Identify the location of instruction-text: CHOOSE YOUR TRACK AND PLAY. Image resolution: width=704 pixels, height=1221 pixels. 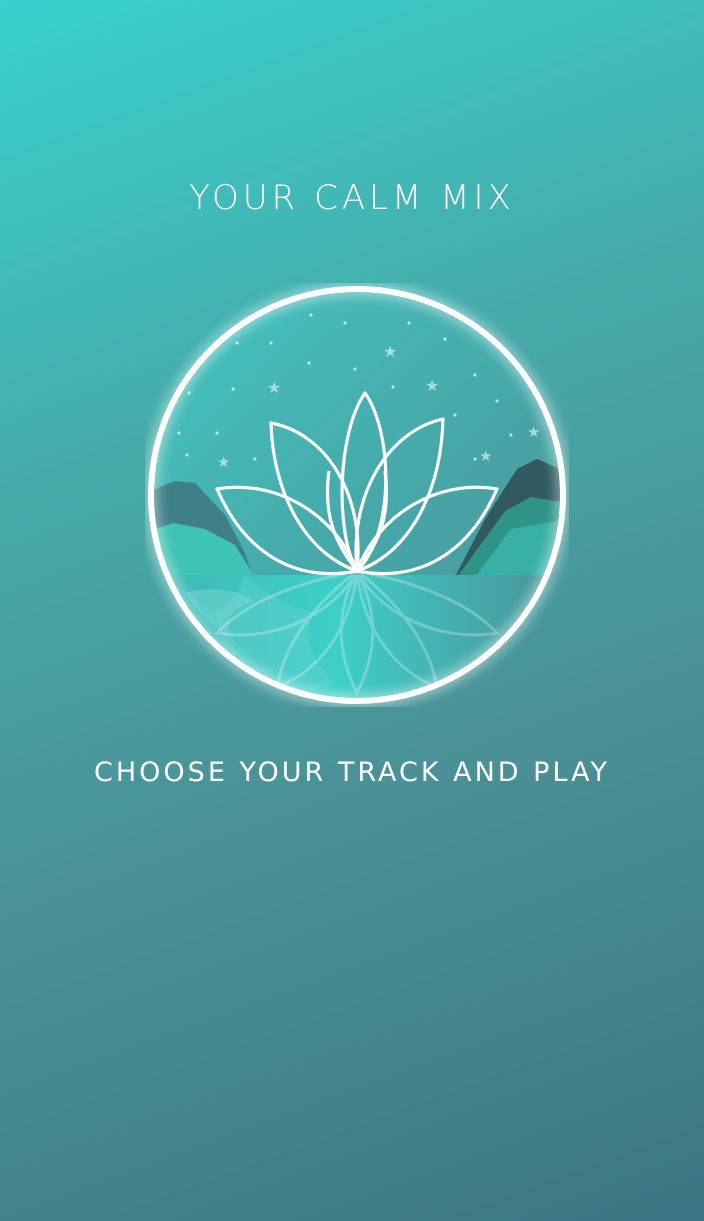
(352, 772).